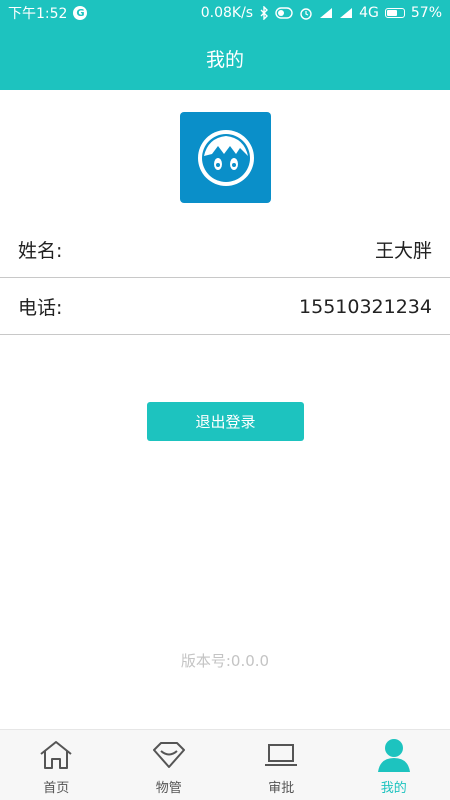 This screenshot has height=800, width=450. I want to click on bottom-nav: 首页 物管 审批 我的, so click(225, 764).